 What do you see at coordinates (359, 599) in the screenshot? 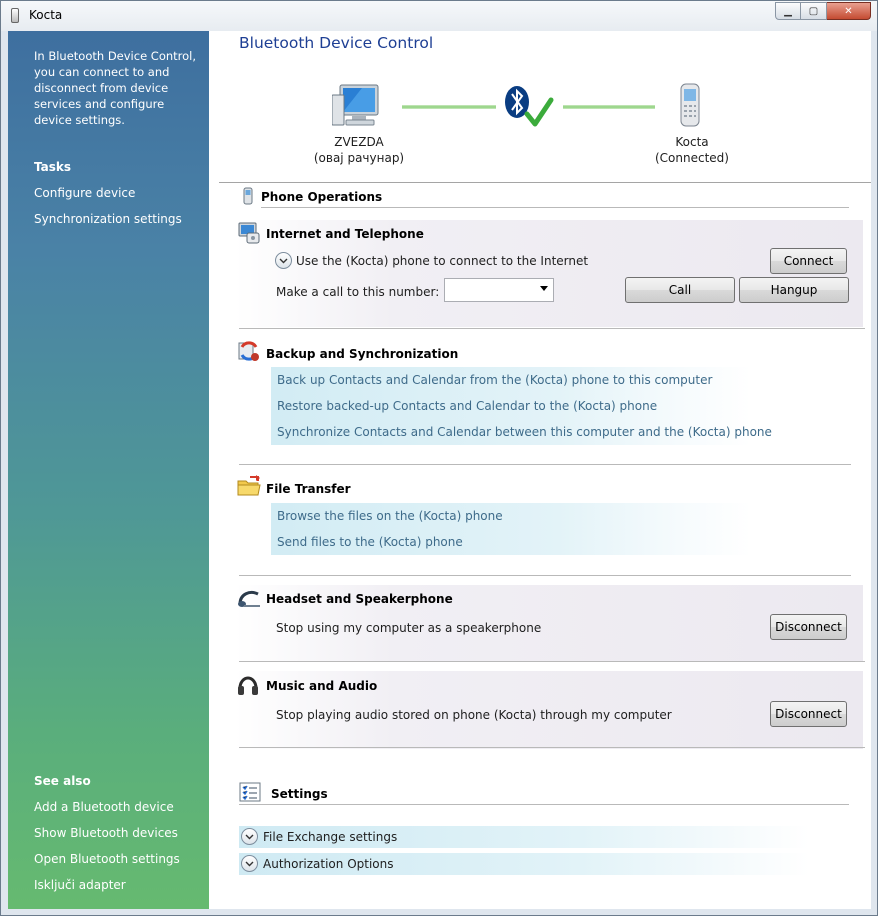
I see `headset-heading: Headset and Speakerphone` at bounding box center [359, 599].